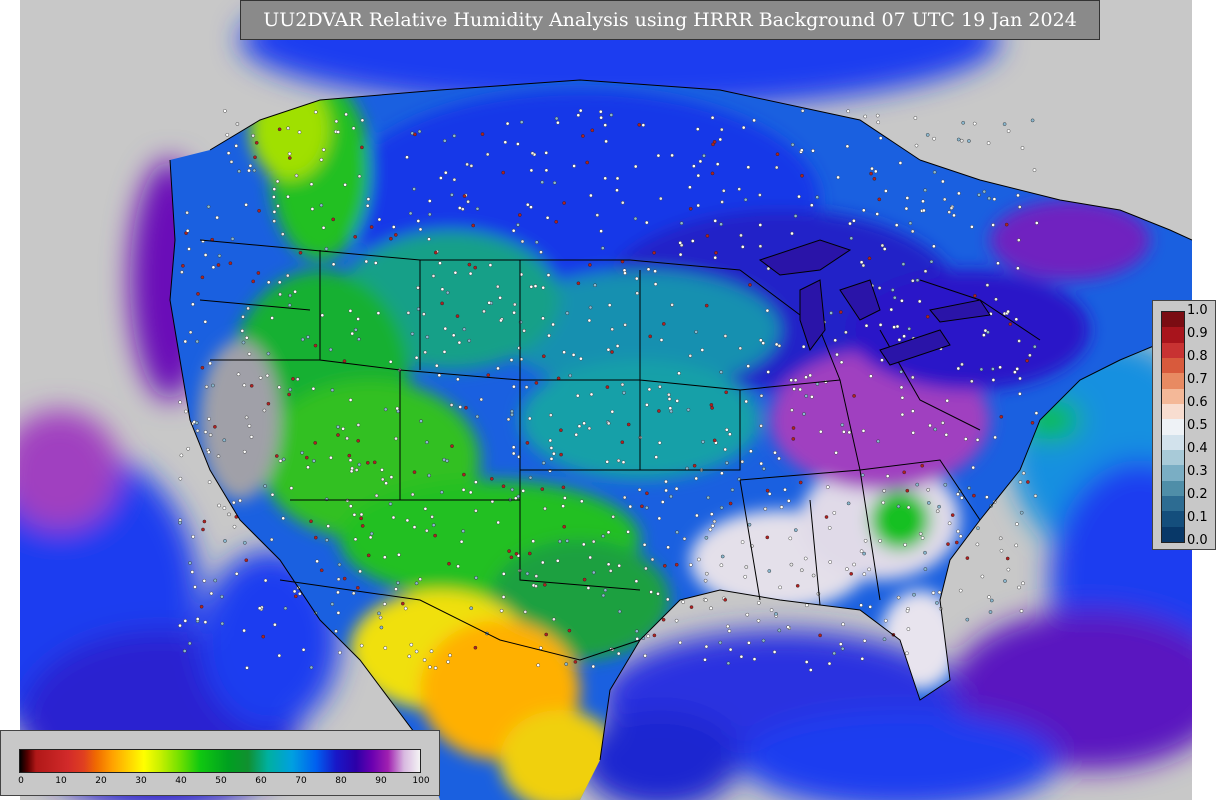  What do you see at coordinates (101, 781) in the screenshot?
I see `rh-percent-tick-label: 20` at bounding box center [101, 781].